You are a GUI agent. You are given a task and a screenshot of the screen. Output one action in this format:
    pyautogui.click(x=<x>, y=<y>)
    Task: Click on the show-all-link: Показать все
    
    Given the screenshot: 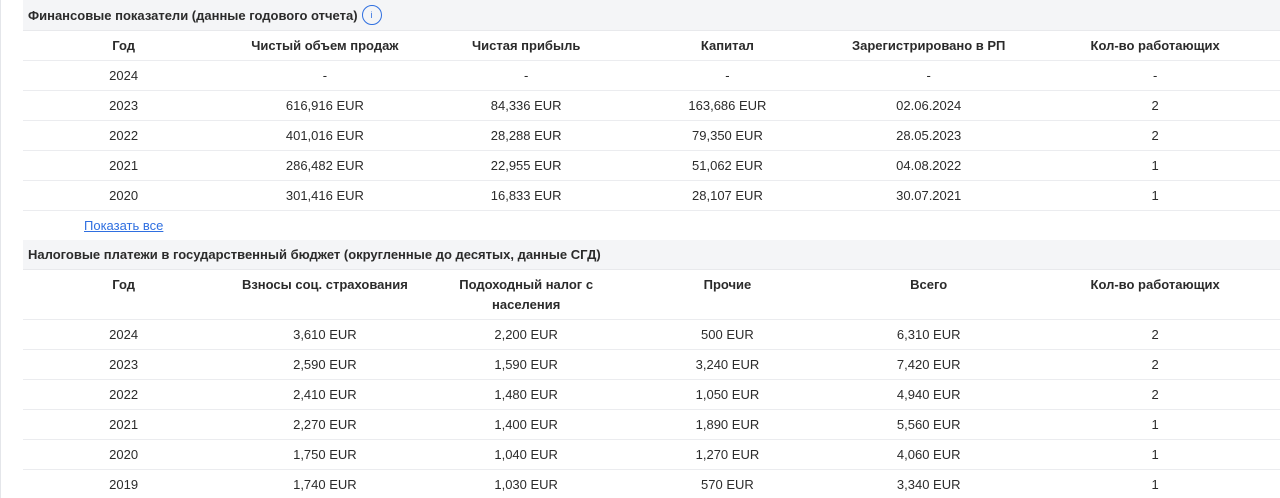 What is the action you would take?
    pyautogui.click(x=123, y=225)
    